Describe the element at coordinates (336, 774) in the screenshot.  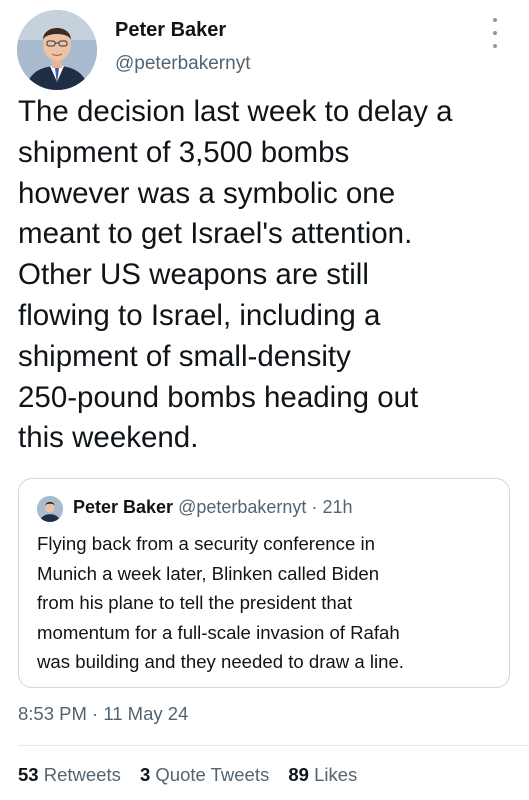
I see `likes-label: Likes` at that location.